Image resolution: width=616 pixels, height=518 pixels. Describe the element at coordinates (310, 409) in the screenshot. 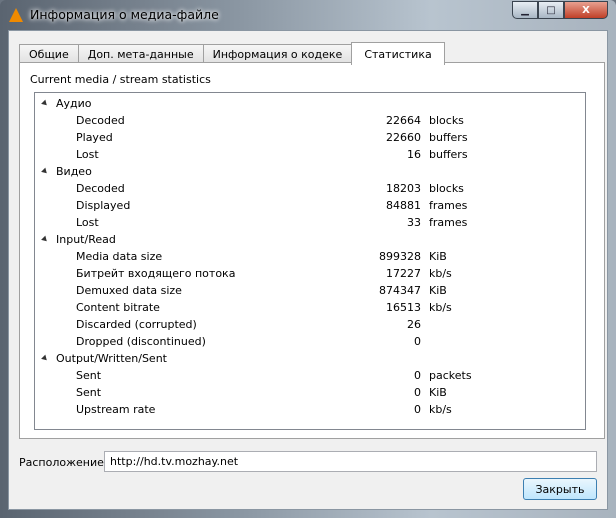

I see `tree-row: Upstream rate 0 kb/s` at that location.